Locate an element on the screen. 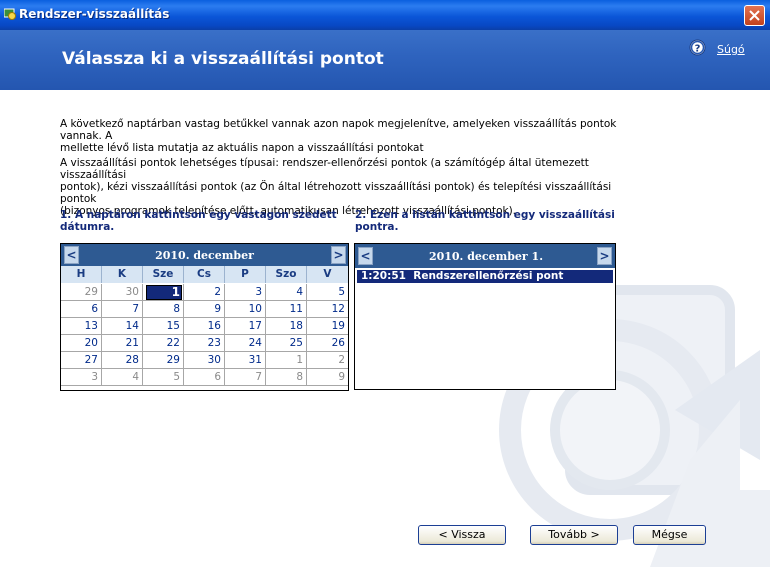 The image size is (770, 567). calendar-prev-button: < is located at coordinates (71, 255).